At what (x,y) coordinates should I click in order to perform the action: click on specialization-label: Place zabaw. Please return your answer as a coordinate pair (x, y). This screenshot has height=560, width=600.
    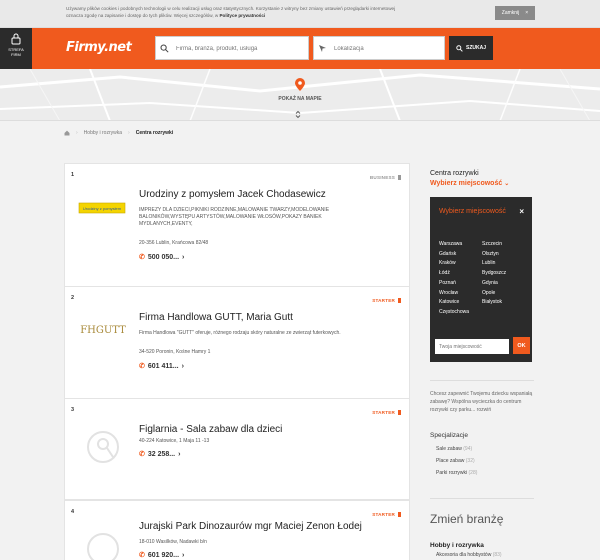
    Looking at the image, I should click on (450, 461).